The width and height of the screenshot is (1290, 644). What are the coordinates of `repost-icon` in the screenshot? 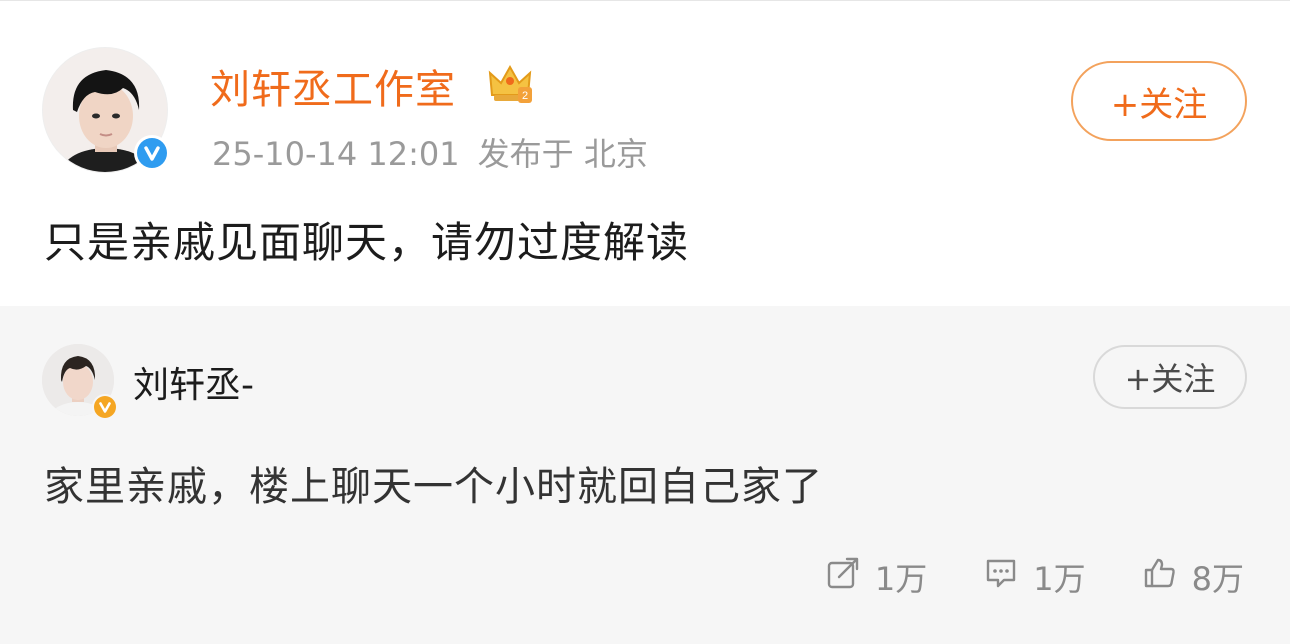 It's located at (843, 577).